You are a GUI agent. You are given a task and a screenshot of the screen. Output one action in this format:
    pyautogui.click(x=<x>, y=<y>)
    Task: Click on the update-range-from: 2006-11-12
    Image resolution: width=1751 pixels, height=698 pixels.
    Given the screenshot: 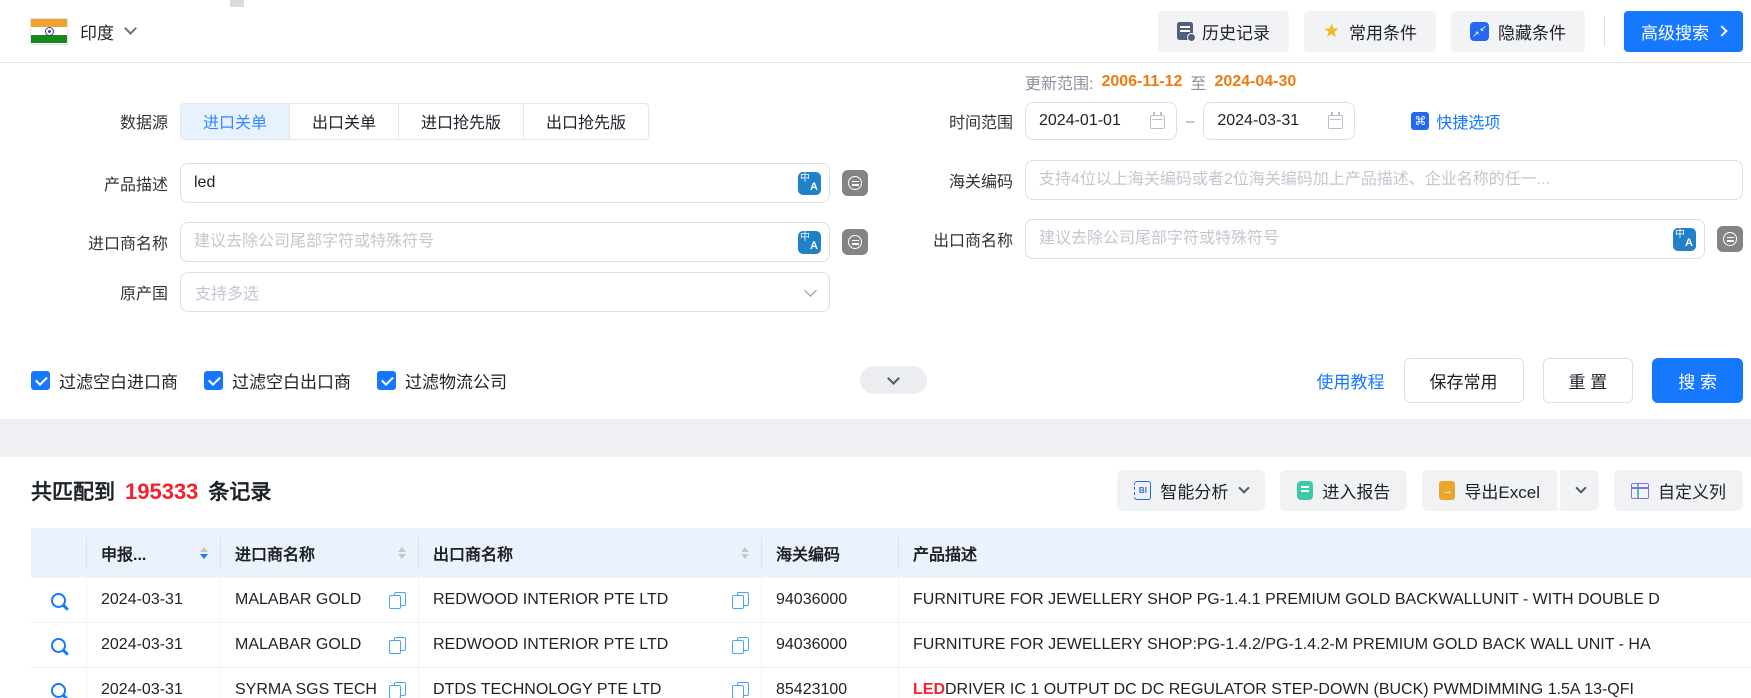 What is the action you would take?
    pyautogui.click(x=1142, y=81)
    